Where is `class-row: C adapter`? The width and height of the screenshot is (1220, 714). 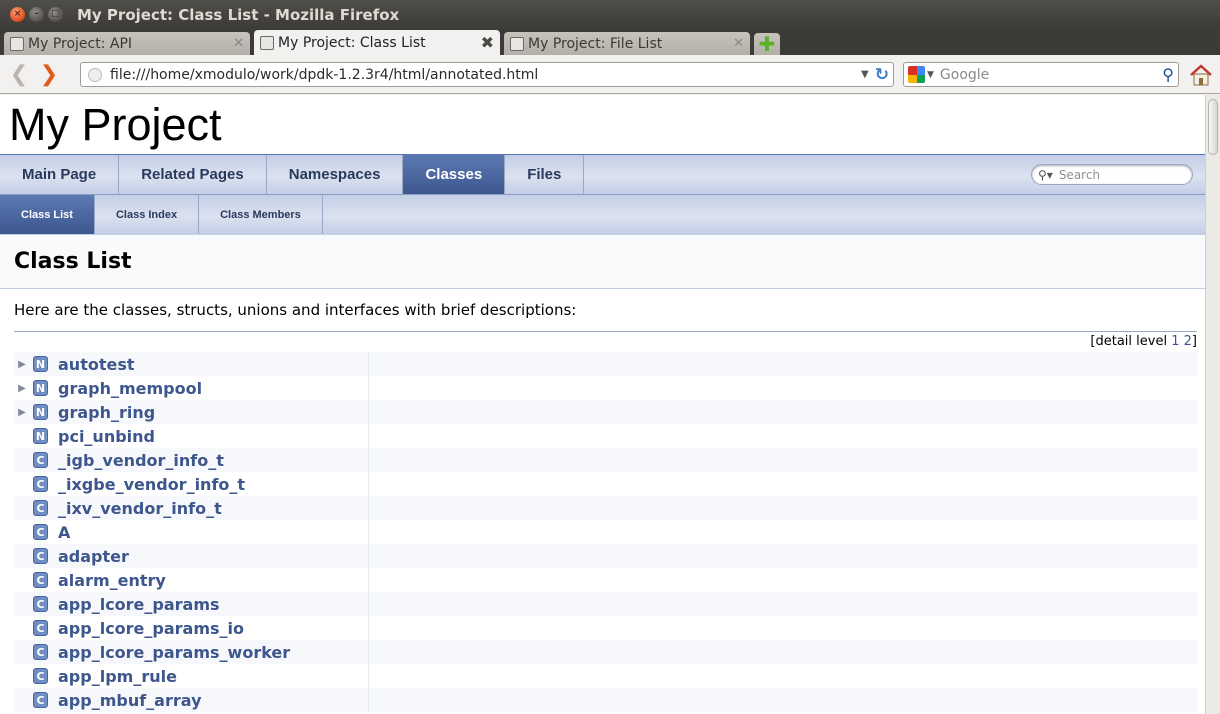 class-row: C adapter is located at coordinates (605, 556).